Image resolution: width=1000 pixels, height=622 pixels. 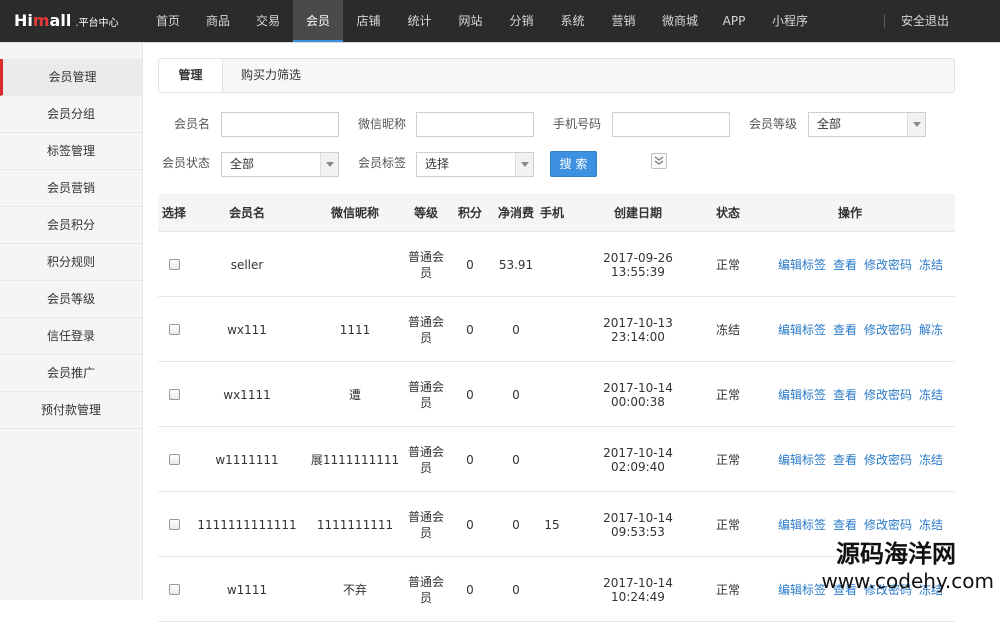 What do you see at coordinates (638, 329) in the screenshot?
I see `cell-created-date: 2017-10-13 23:14:00` at bounding box center [638, 329].